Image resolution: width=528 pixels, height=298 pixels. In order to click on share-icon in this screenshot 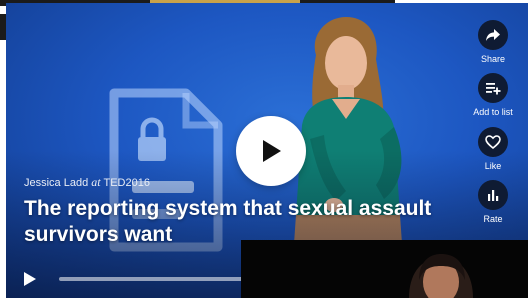, I will do `click(493, 35)`.